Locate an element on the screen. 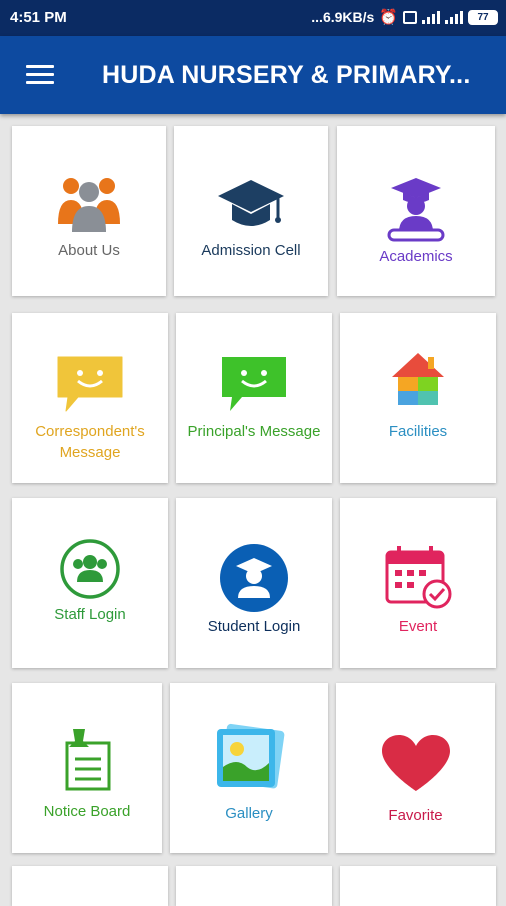 The width and height of the screenshot is (506, 906). tile-label: Facilities is located at coordinates (418, 431).